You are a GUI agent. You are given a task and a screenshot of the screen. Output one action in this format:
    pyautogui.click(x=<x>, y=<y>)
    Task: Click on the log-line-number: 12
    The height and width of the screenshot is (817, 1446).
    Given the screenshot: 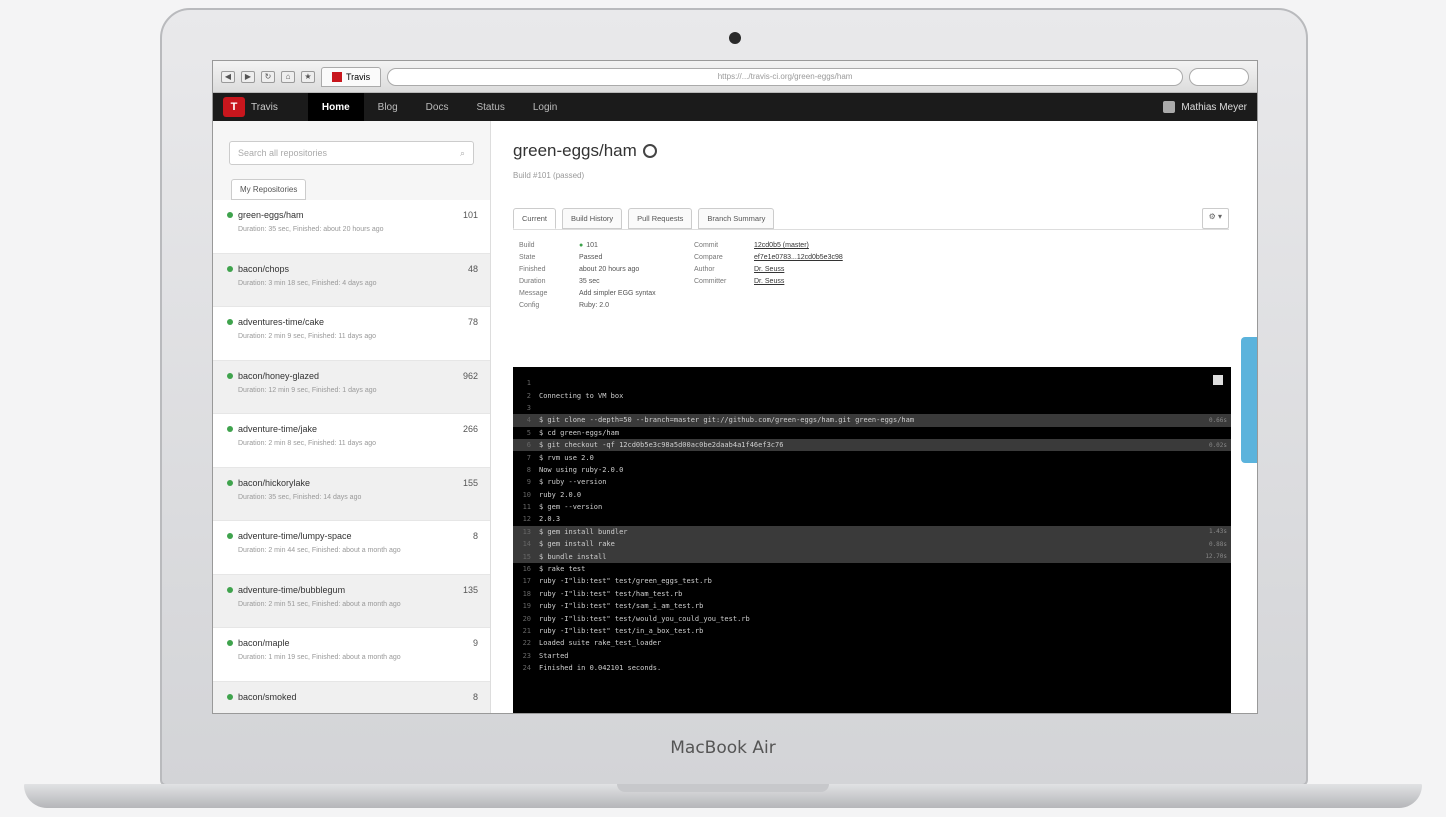 What is the action you would take?
    pyautogui.click(x=526, y=519)
    